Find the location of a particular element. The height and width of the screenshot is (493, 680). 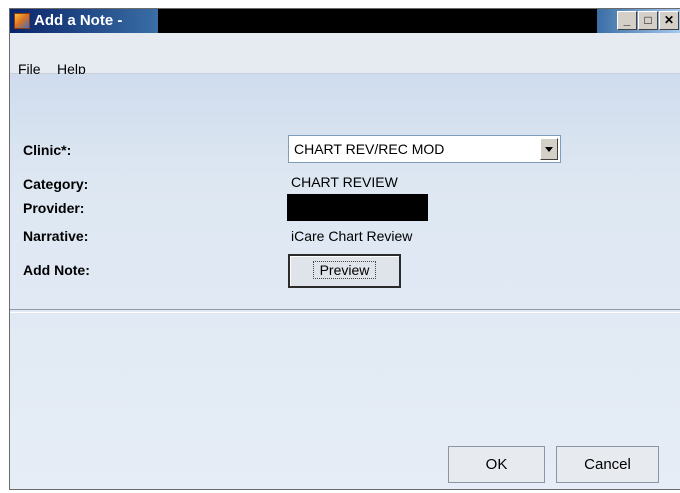

close-icon: ✕ is located at coordinates (669, 20).